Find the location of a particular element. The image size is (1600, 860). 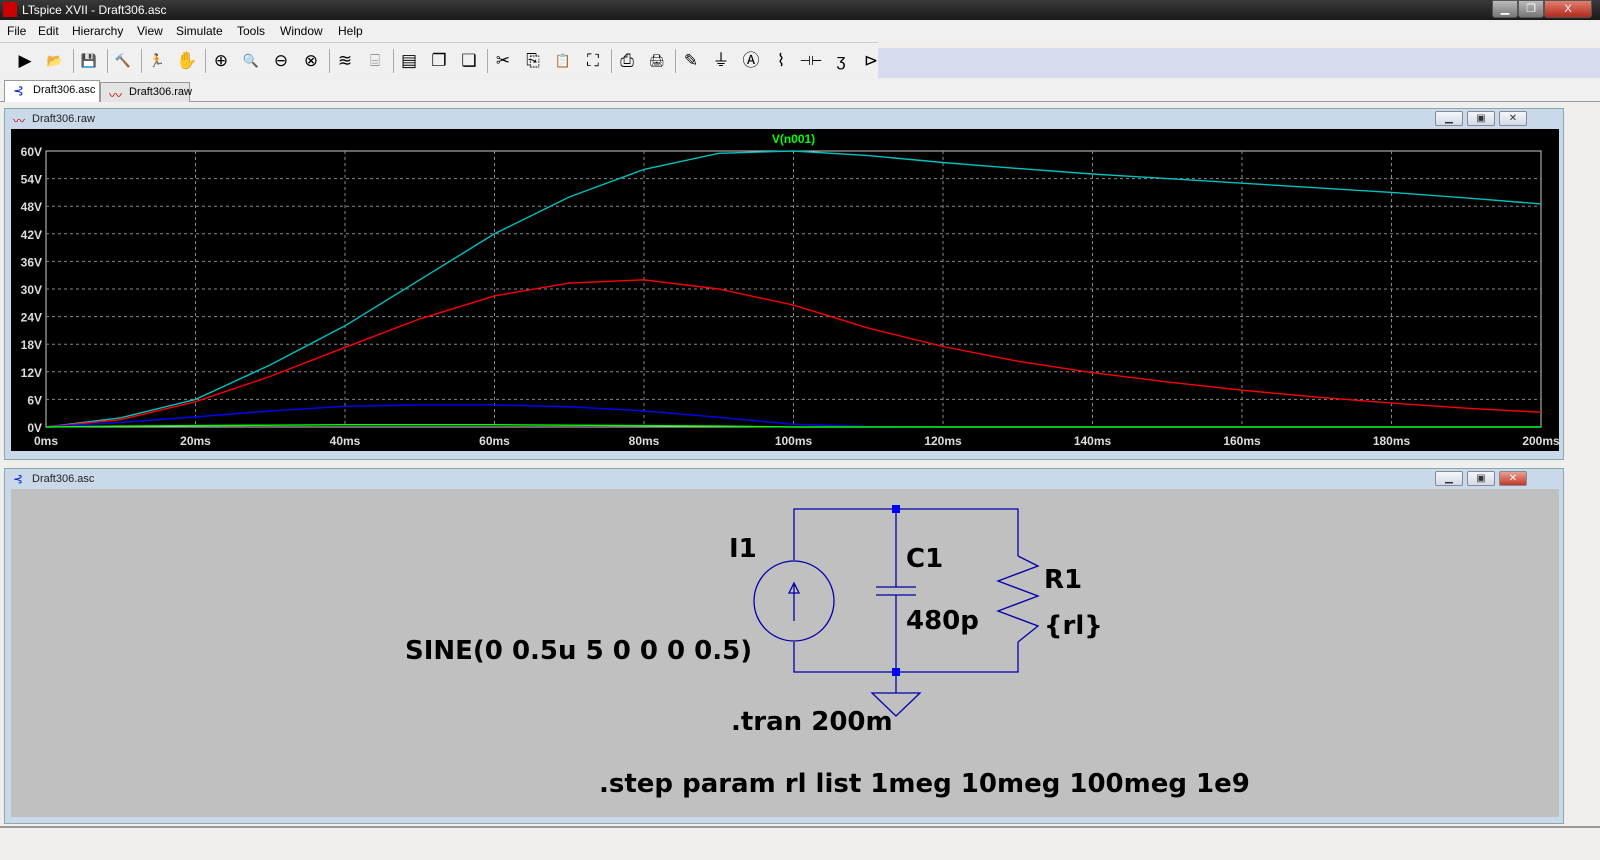

toolbar-empty-area is located at coordinates (1239, 63).